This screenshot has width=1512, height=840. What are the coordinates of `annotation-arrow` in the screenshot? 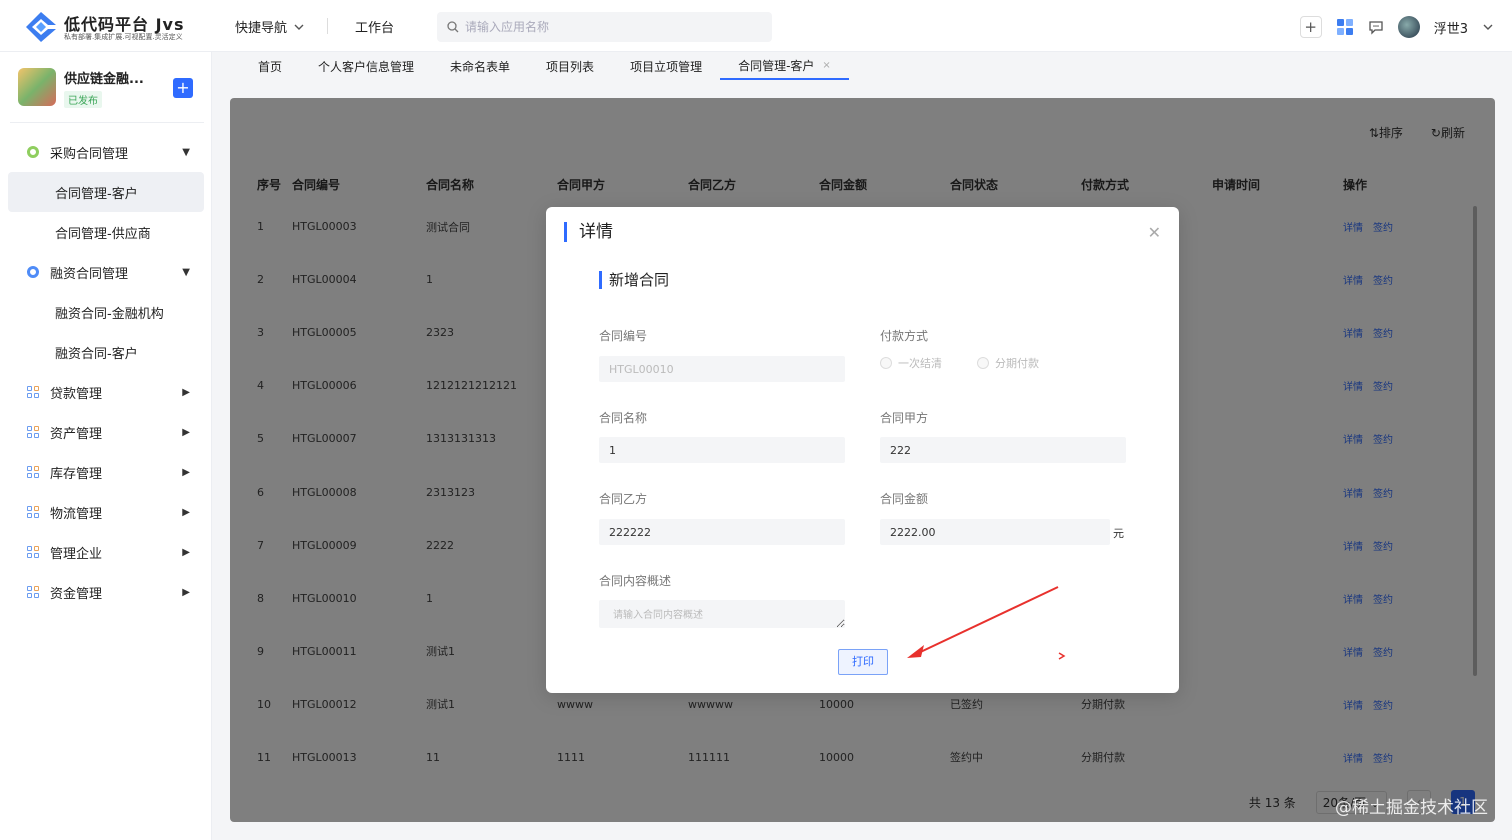 It's located at (986, 623).